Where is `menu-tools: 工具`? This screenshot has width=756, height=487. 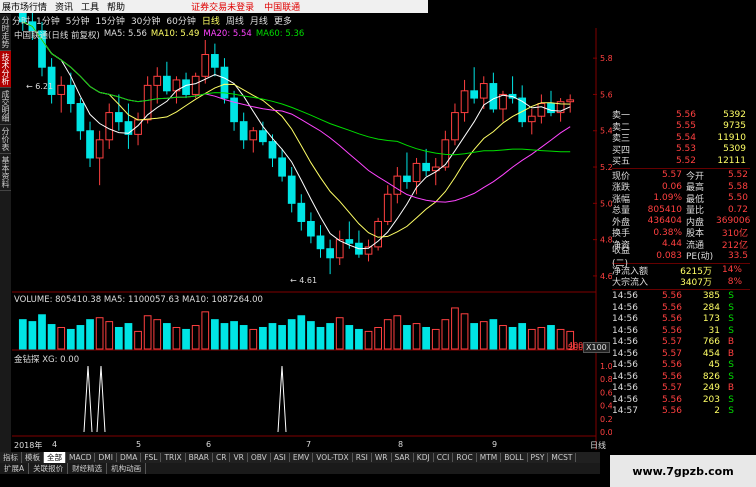
menu-tools: 工具 is located at coordinates (90, 6).